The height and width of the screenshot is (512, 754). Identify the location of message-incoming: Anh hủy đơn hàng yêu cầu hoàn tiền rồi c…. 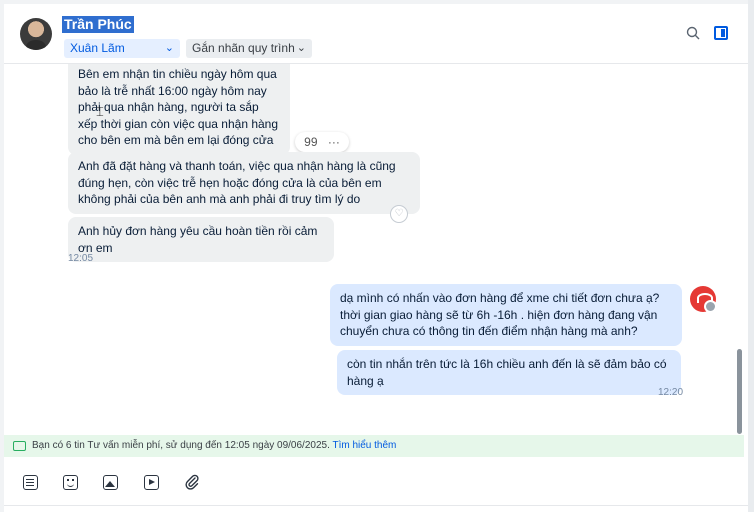
(201, 239).